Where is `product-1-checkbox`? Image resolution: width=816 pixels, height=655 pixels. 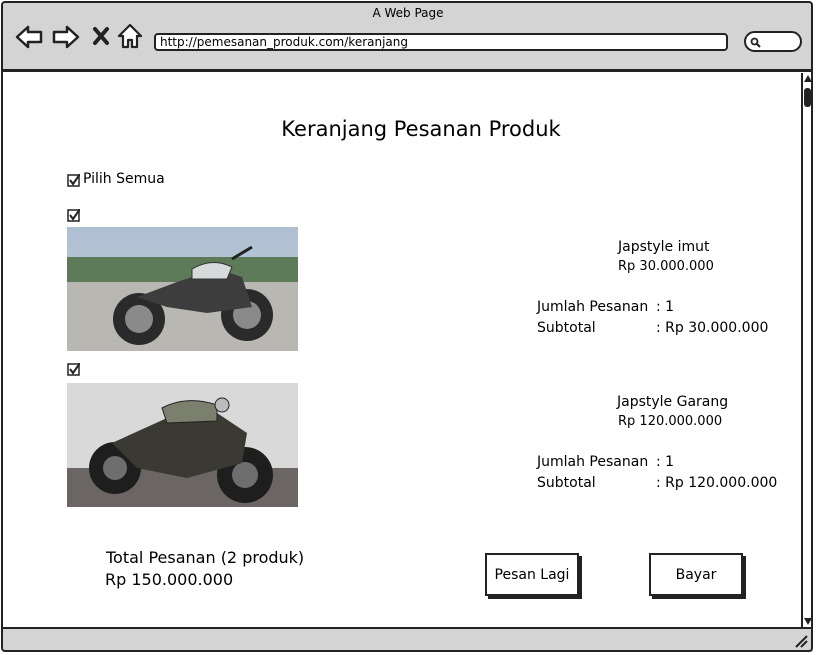 product-1-checkbox is located at coordinates (73, 215).